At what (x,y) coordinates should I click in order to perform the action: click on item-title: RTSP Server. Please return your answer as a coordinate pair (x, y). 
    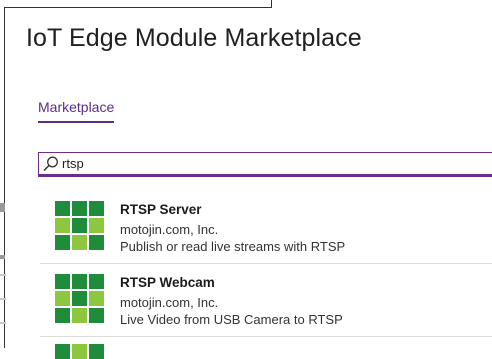
    Looking at the image, I should click on (161, 209).